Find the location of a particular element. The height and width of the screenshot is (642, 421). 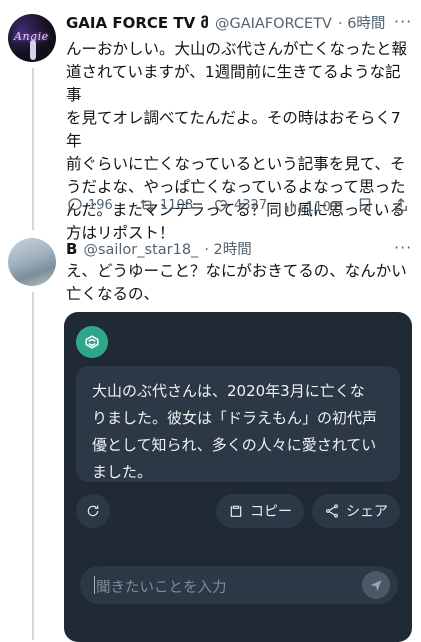

bookmark-icon is located at coordinates (365, 205).